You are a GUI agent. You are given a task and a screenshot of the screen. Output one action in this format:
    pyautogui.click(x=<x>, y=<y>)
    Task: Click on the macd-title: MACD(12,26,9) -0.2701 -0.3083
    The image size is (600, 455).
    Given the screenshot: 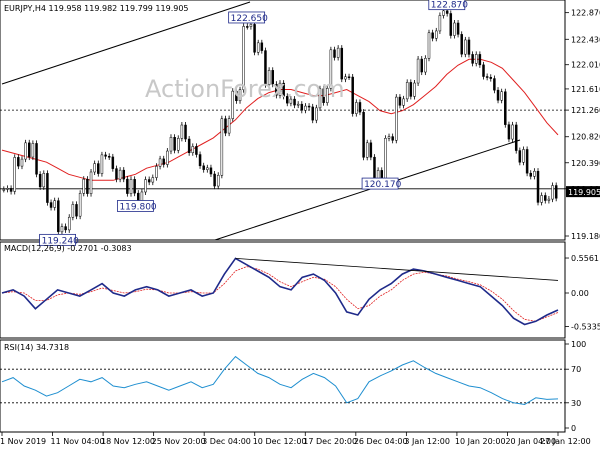 What is the action you would take?
    pyautogui.click(x=68, y=248)
    